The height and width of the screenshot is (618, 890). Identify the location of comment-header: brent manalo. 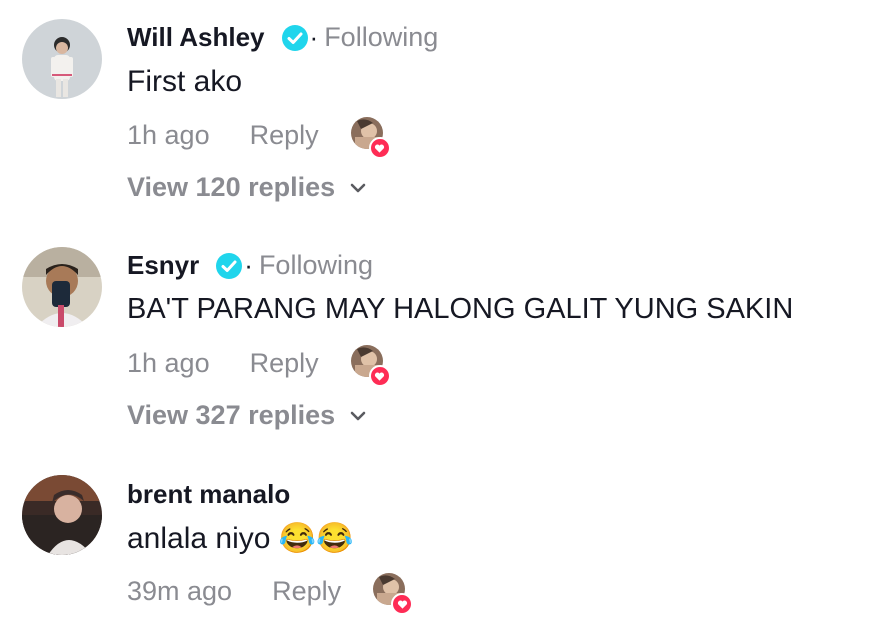
(208, 494).